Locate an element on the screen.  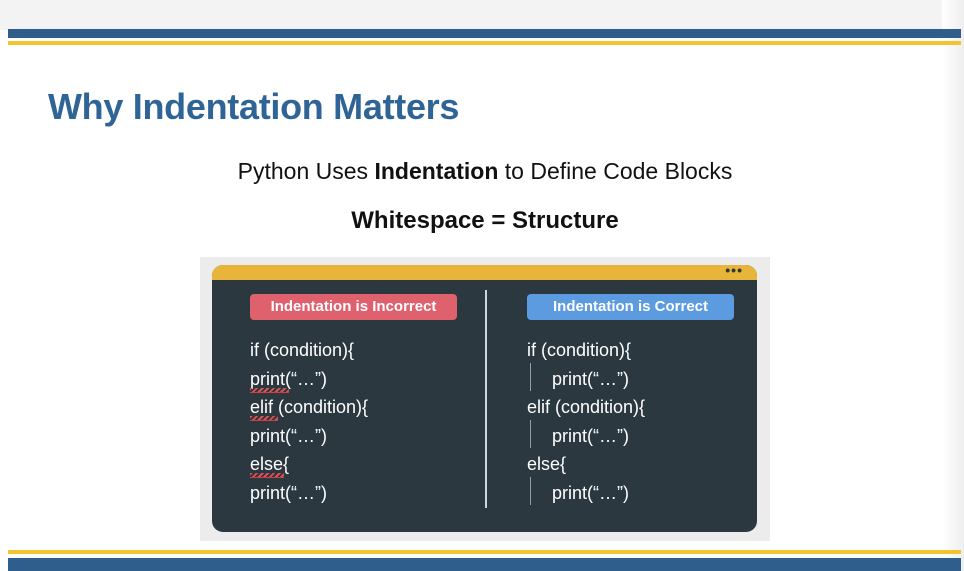
slide-title: Why Indentation Matters is located at coordinates (254, 106).